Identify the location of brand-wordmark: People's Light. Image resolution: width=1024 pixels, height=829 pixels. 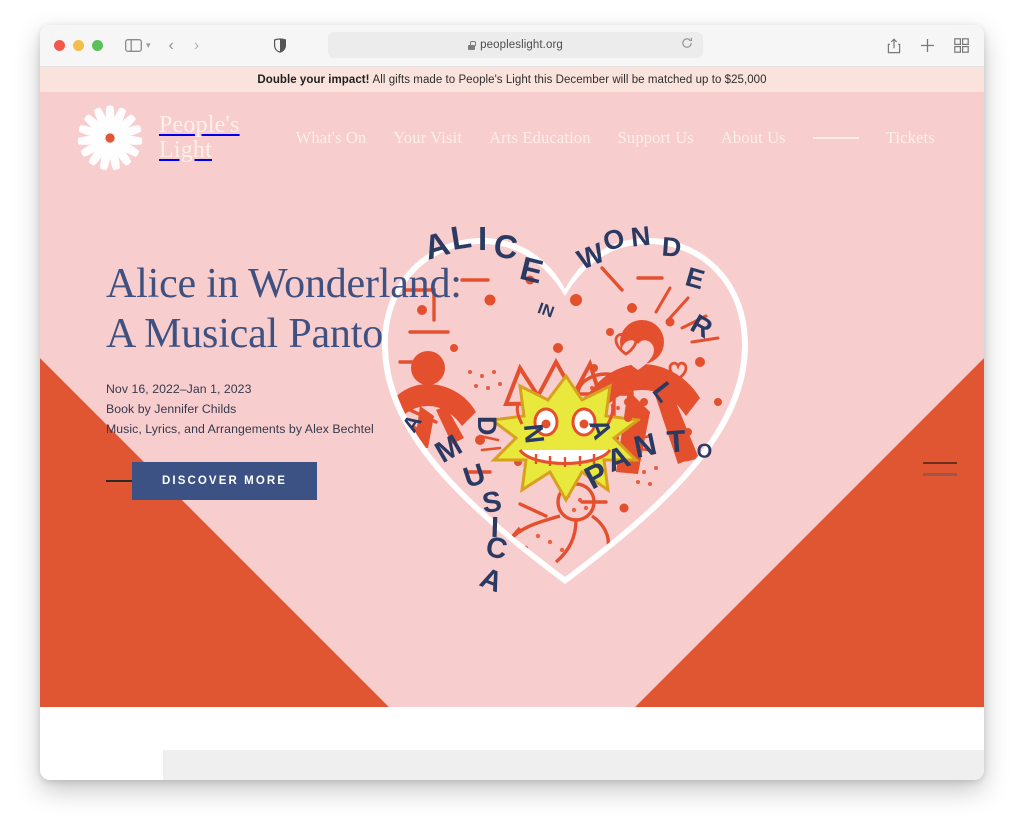
(199, 137).